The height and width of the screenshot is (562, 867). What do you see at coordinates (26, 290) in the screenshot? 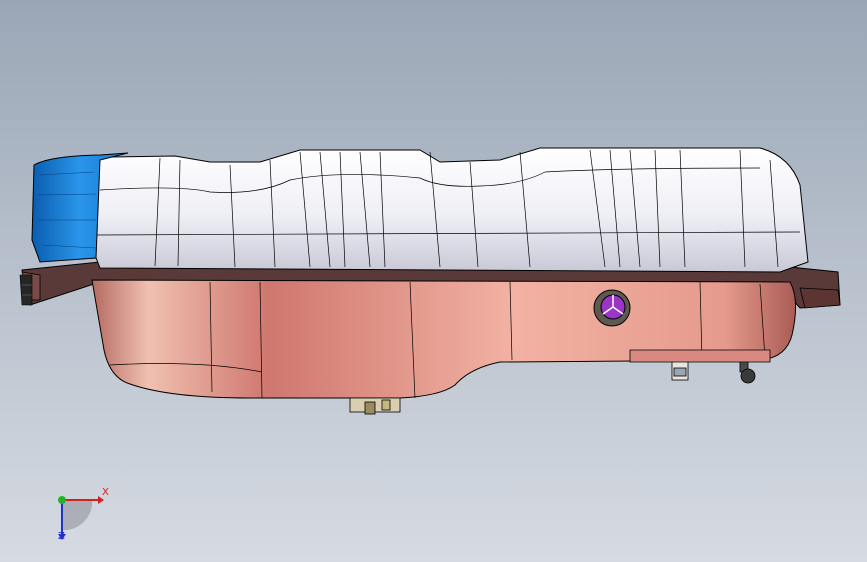
I see `left-tab` at bounding box center [26, 290].